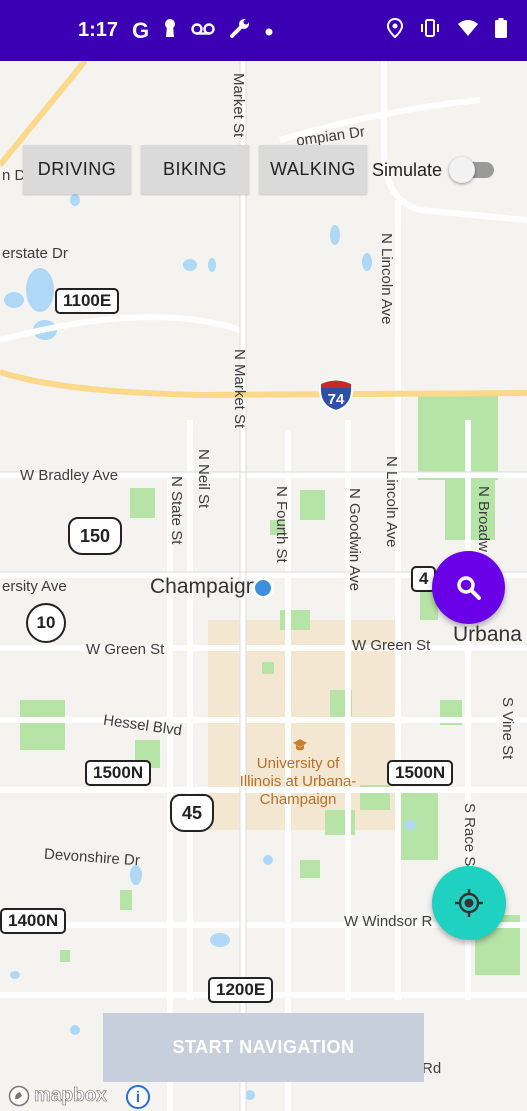 This screenshot has width=527, height=1111. What do you see at coordinates (239, 389) in the screenshot?
I see `label-n-market-st: N Market St` at bounding box center [239, 389].